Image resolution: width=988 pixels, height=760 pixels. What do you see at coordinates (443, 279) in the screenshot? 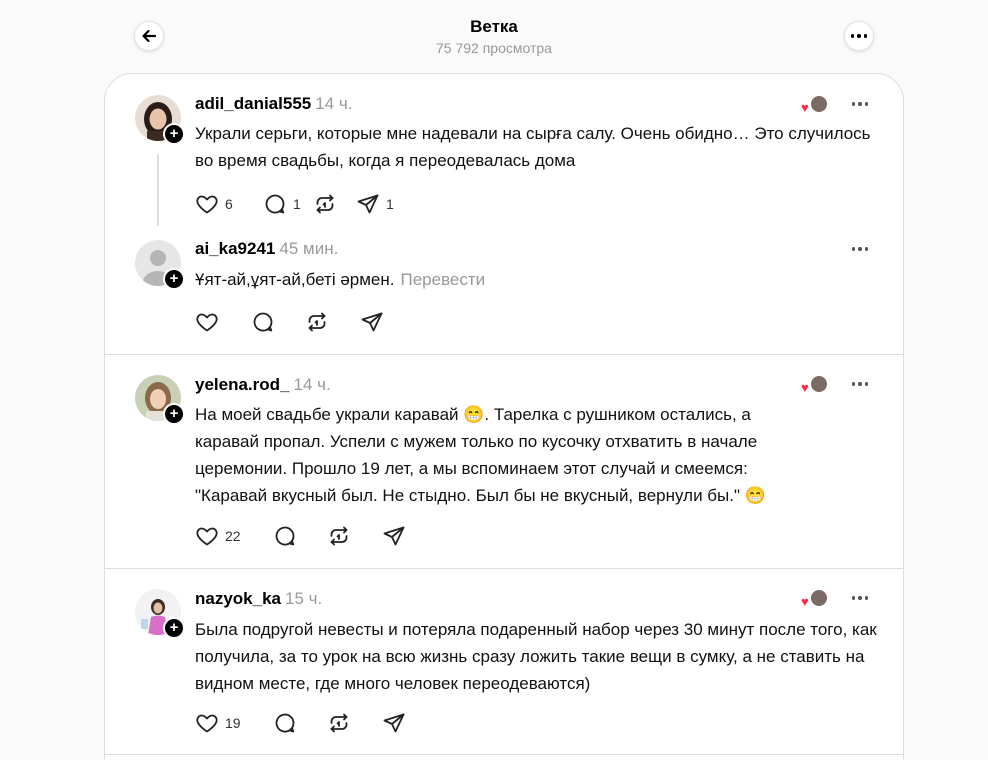
I see `translate-link: Перевести` at bounding box center [443, 279].